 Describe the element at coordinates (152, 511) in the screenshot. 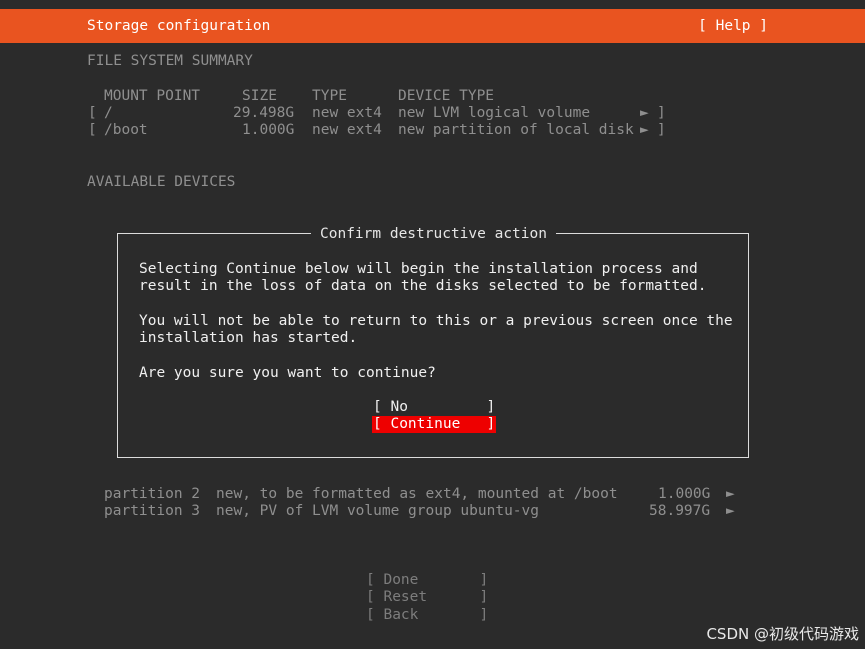

I see `partition-name: partition 3` at that location.